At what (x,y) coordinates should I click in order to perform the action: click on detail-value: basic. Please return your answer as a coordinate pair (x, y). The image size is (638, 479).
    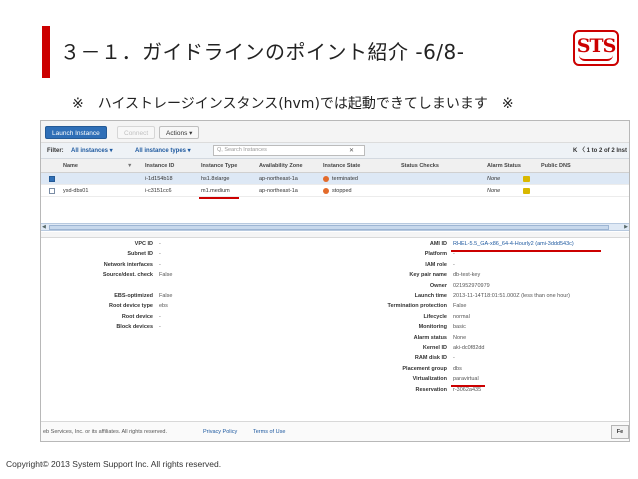
    Looking at the image, I should click on (459, 327).